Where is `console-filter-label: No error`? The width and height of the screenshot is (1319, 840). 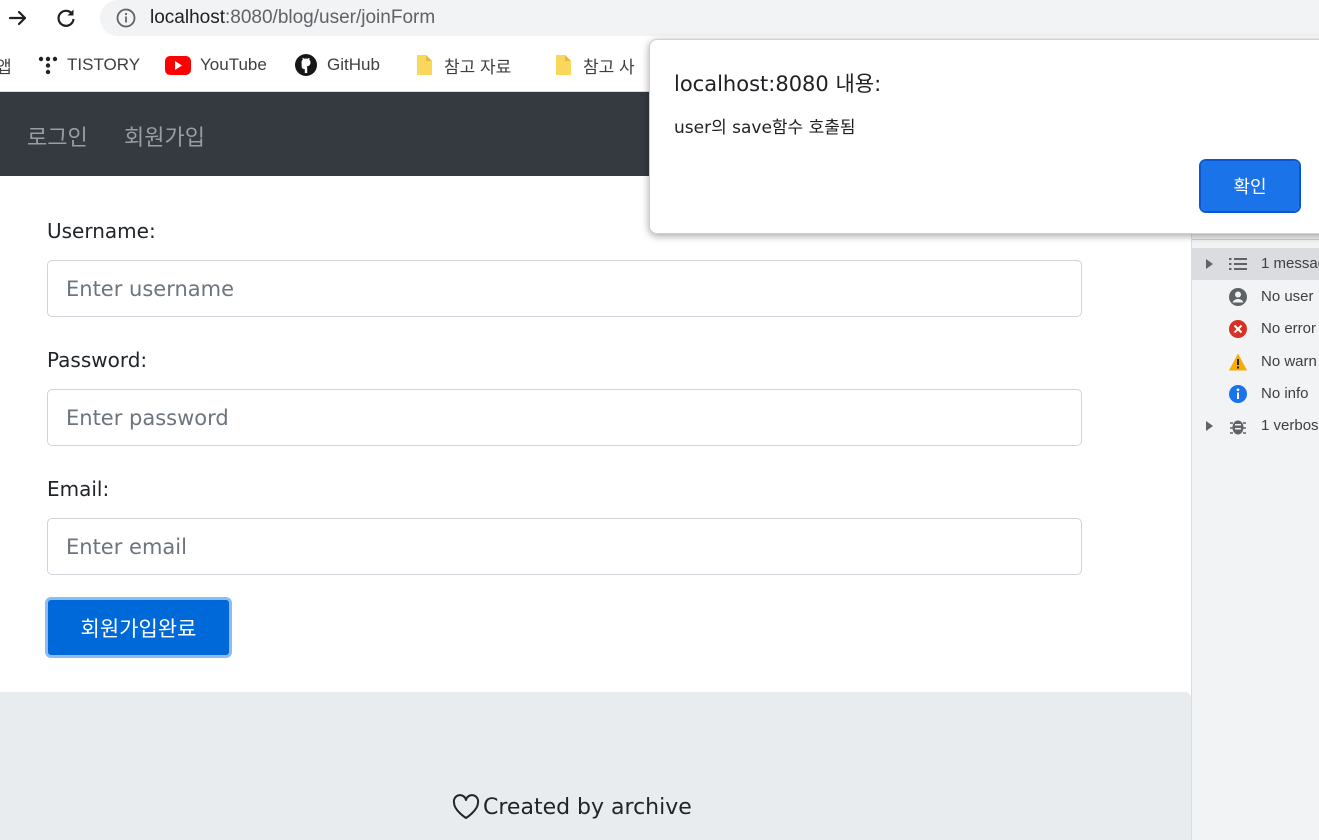 console-filter-label: No error is located at coordinates (1289, 328).